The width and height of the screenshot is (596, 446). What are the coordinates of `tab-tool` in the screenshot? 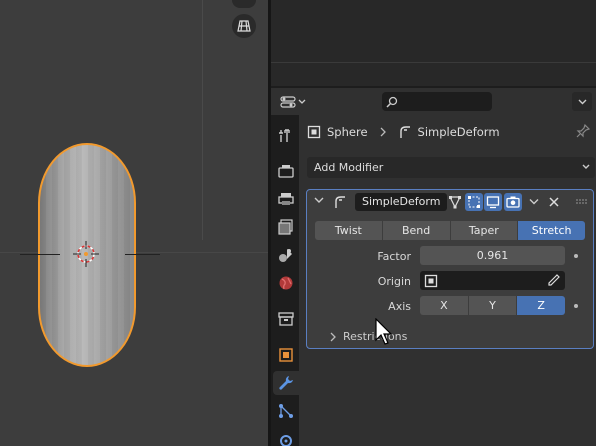 It's located at (286, 136).